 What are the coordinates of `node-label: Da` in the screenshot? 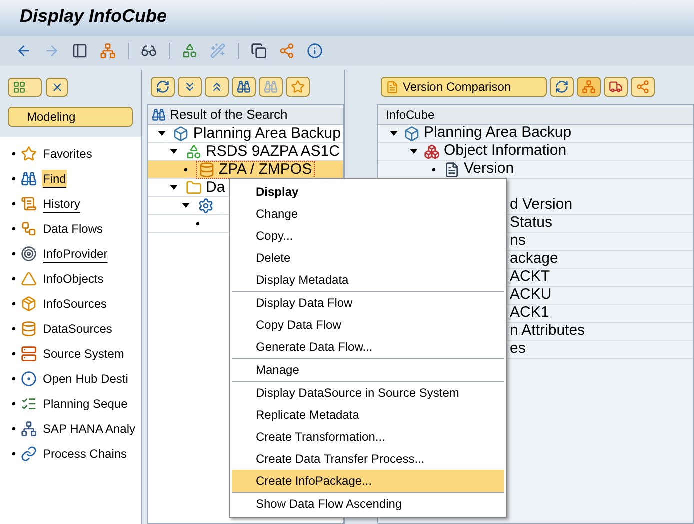 It's located at (216, 188).